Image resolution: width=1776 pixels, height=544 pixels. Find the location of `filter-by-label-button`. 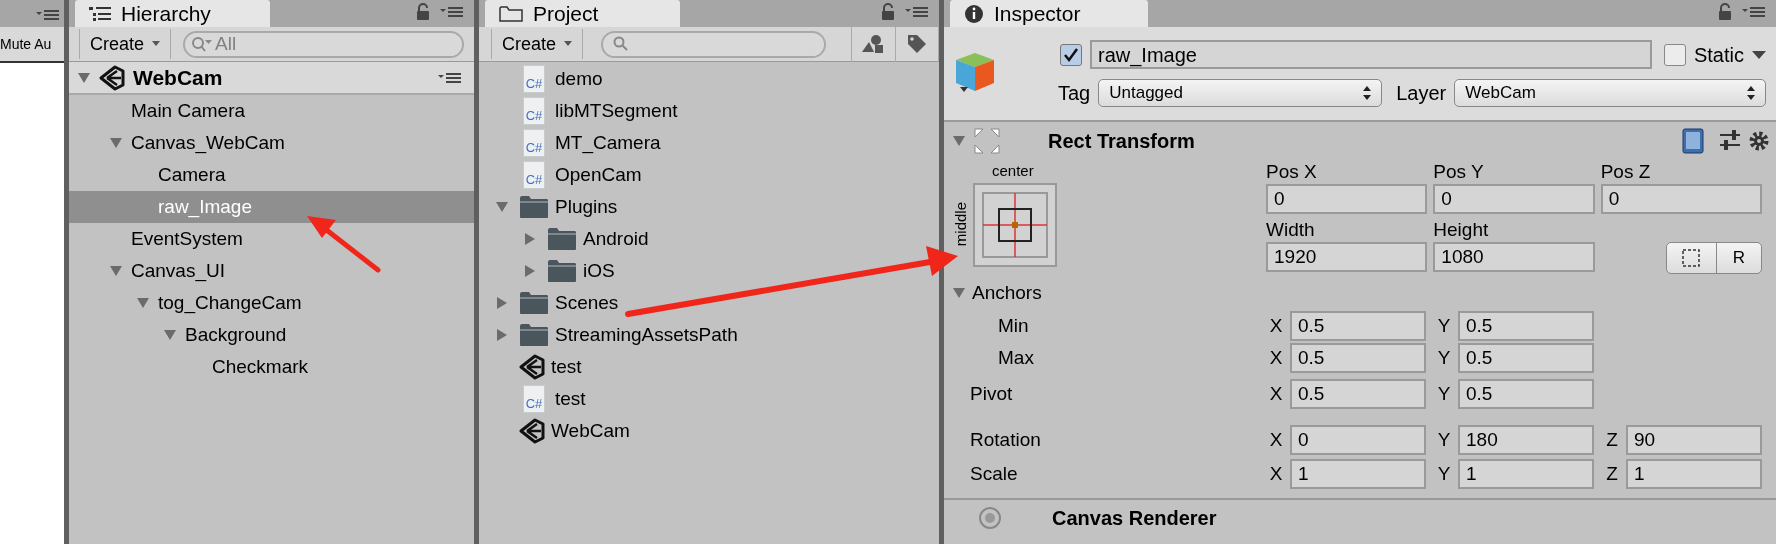

filter-by-label-button is located at coordinates (917, 44).